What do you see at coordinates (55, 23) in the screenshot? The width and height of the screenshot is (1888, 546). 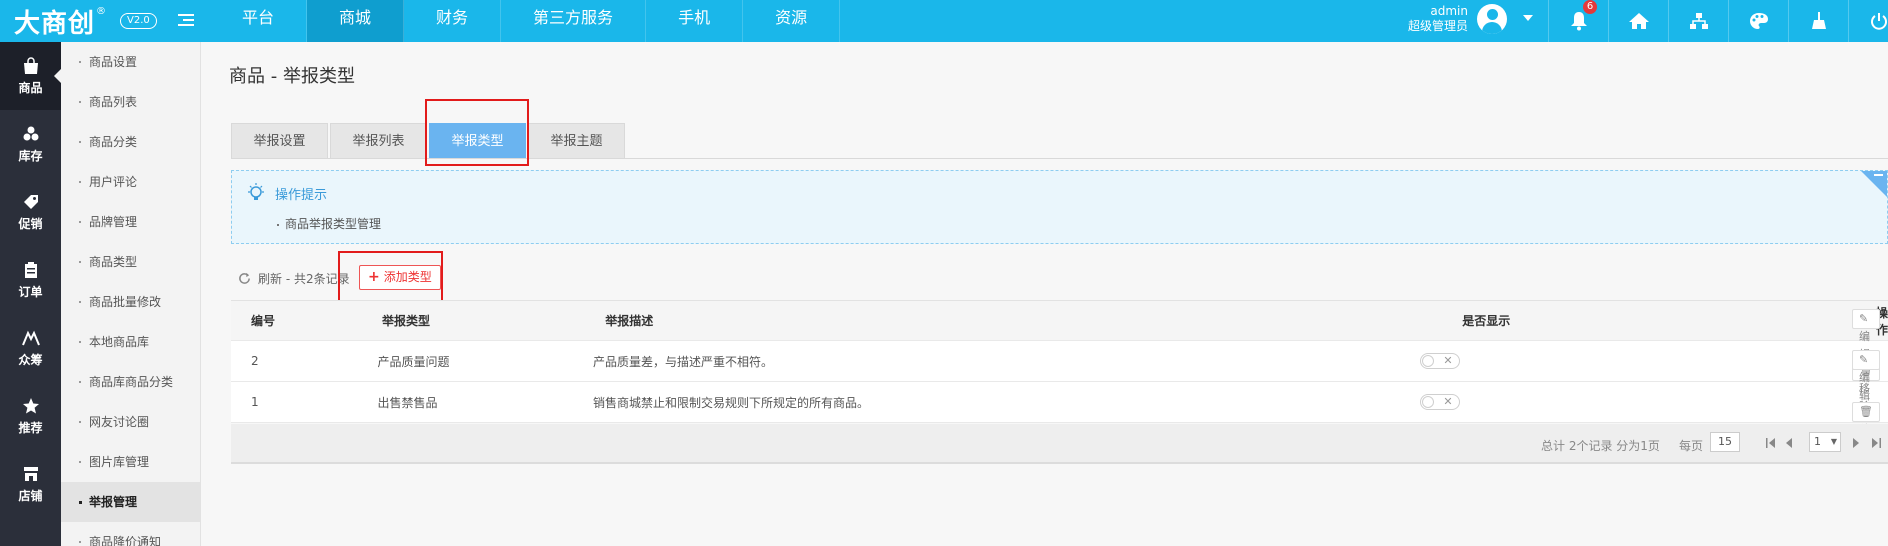 I see `logo-text: 大商创` at bounding box center [55, 23].